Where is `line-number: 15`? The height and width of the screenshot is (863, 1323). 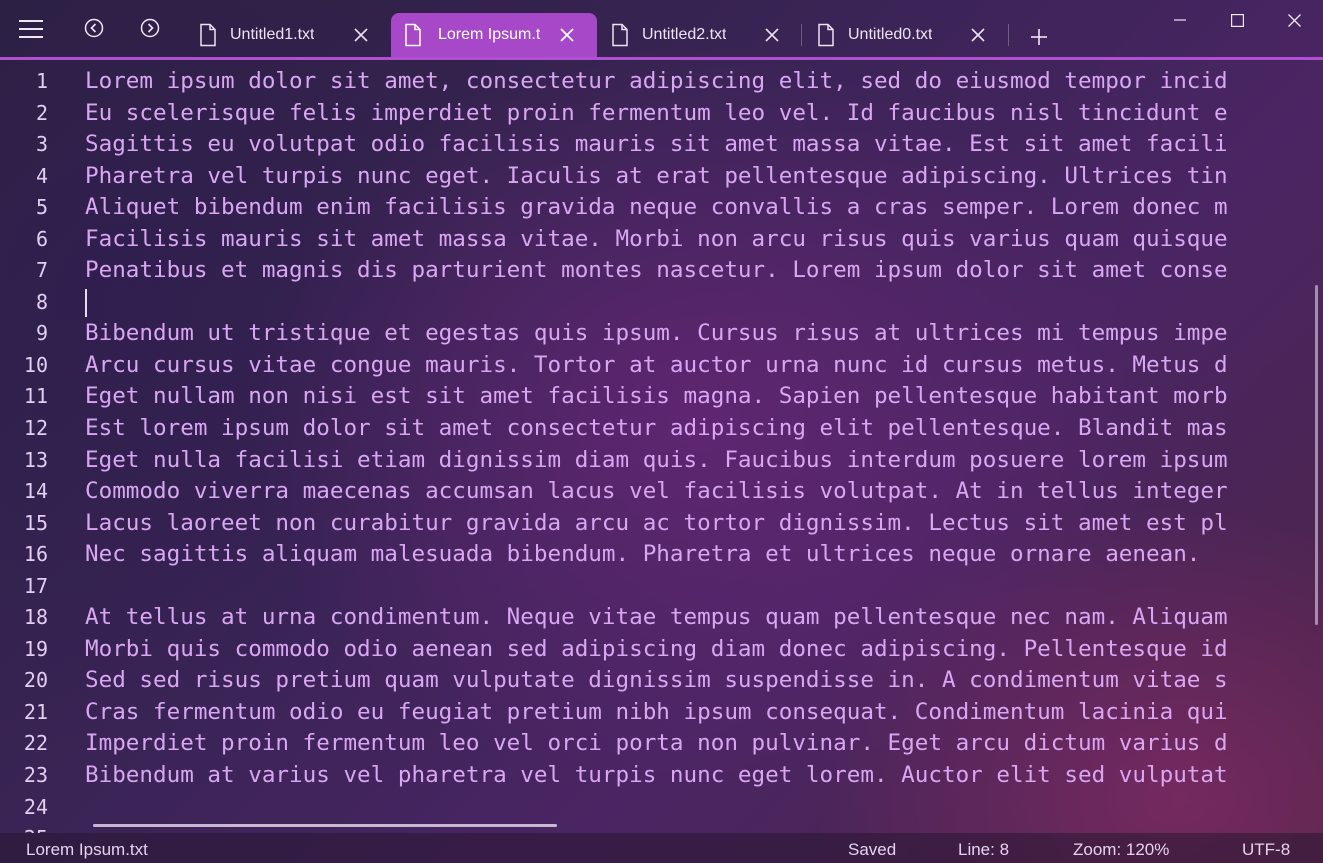 line-number: 15 is located at coordinates (35, 522).